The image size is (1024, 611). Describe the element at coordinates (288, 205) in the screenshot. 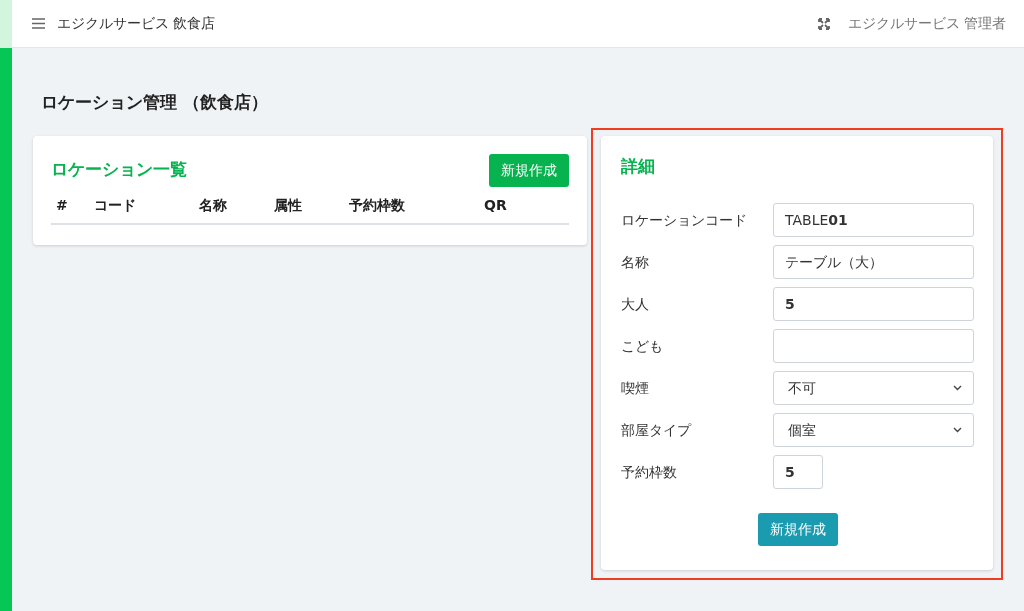

I see `column-header: 属性` at that location.